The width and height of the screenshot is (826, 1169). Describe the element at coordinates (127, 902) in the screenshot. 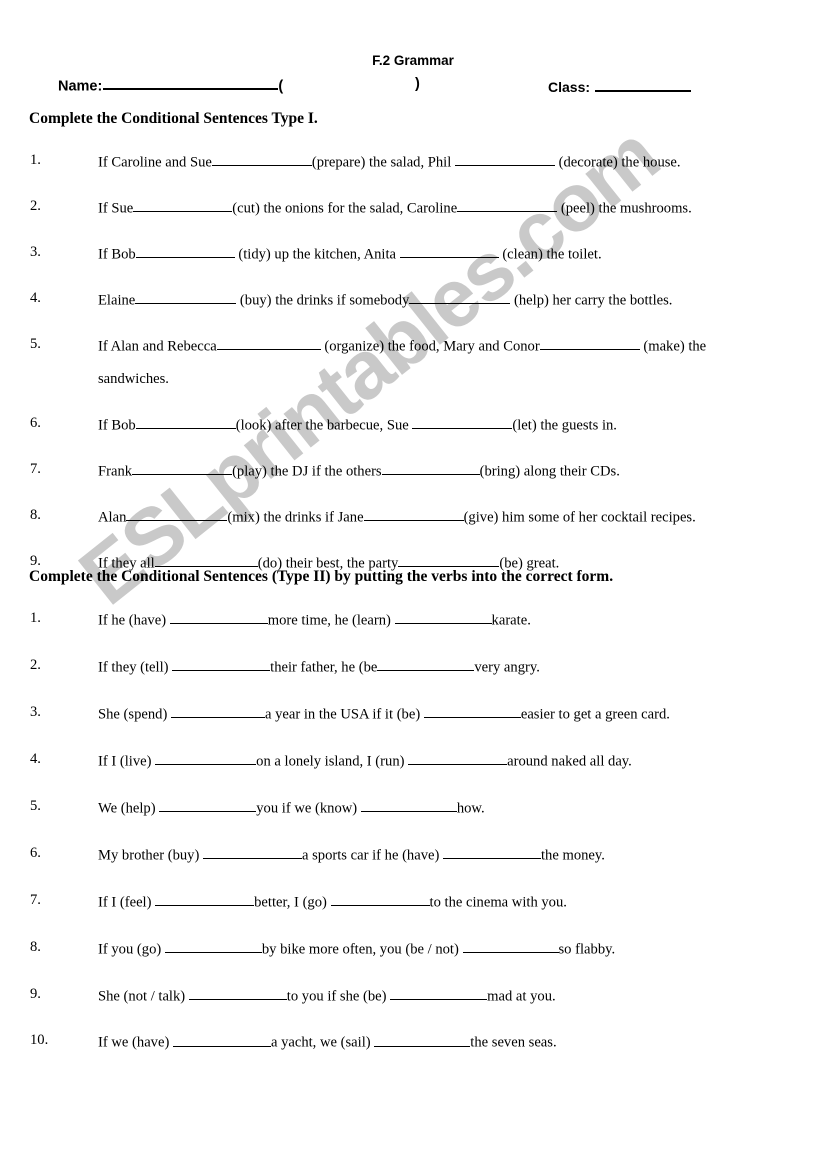

I see `text-segment: If I (feel)` at that location.